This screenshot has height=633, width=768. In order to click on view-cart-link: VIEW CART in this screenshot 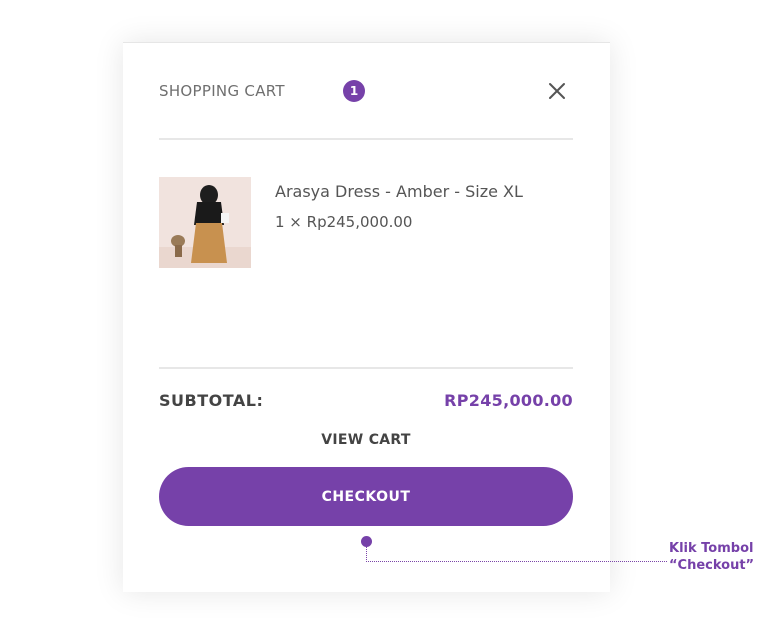, I will do `click(366, 440)`.